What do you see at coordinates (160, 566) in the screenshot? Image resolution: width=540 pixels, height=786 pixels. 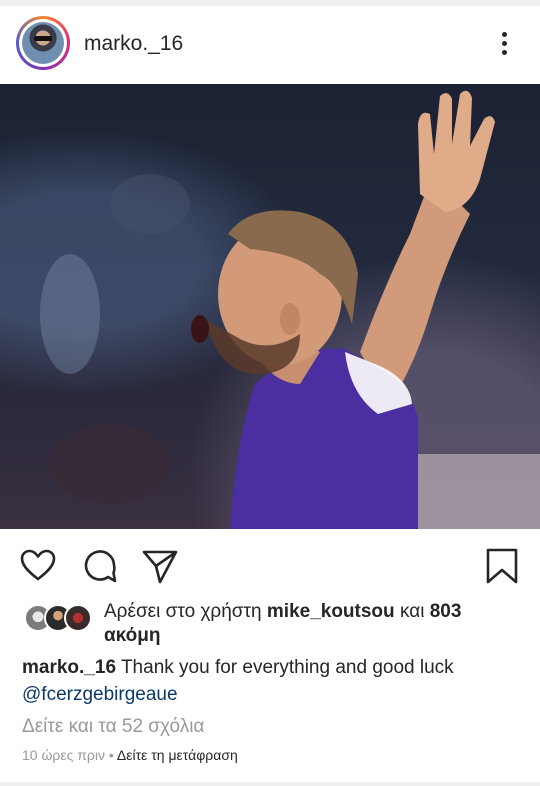 I see `paper-plane-icon` at bounding box center [160, 566].